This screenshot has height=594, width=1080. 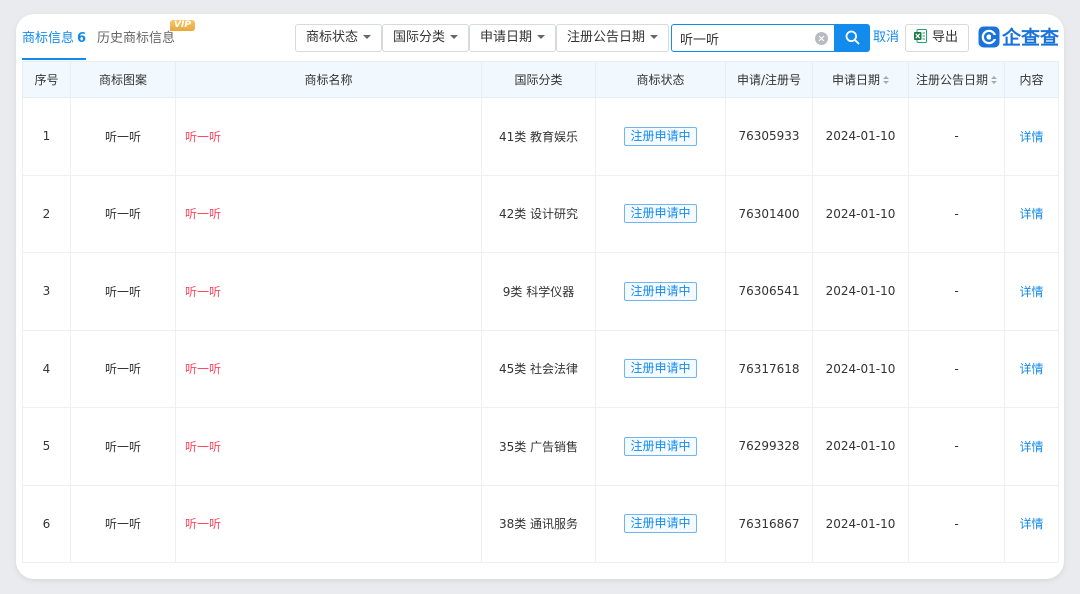 What do you see at coordinates (538, 213) in the screenshot?
I see `cell-class: 42类 设计研究` at bounding box center [538, 213].